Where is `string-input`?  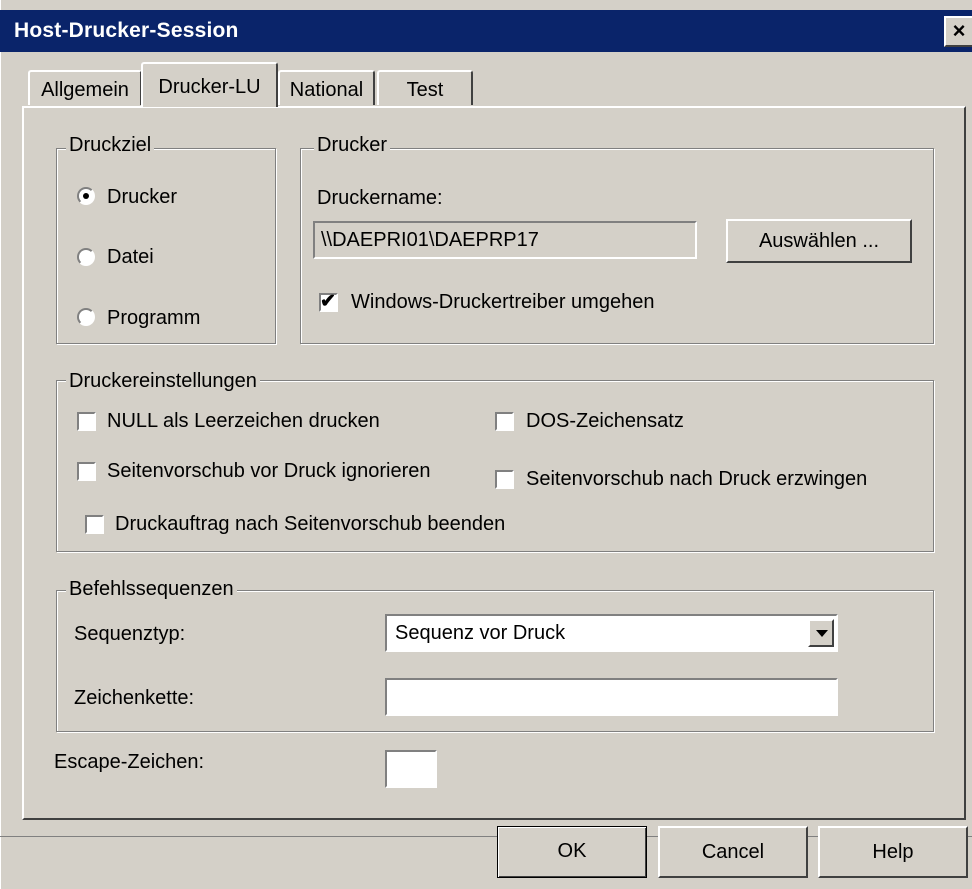 string-input is located at coordinates (611, 697).